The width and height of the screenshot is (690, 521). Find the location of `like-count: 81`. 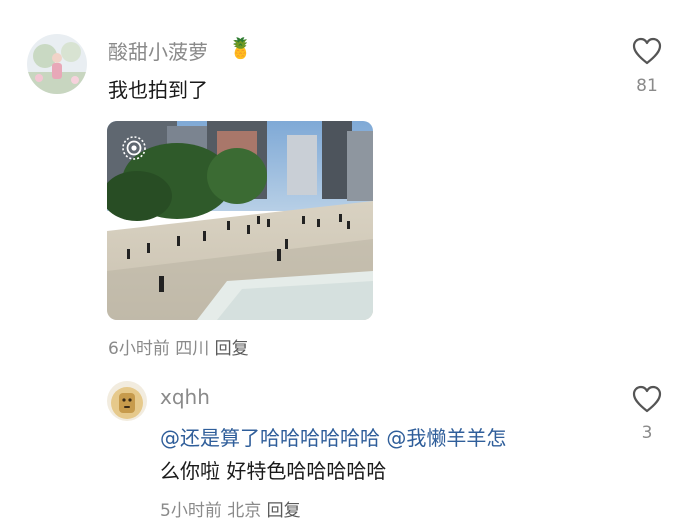

like-count: 81 is located at coordinates (647, 86).